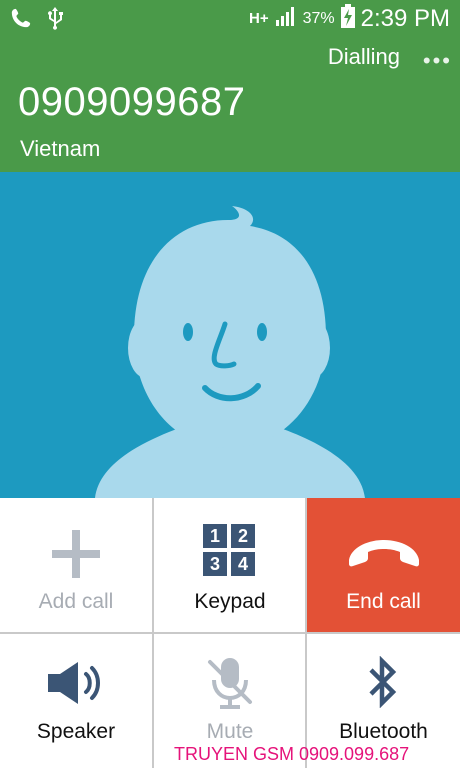 This screenshot has width=460, height=768. I want to click on add-call-label: Add call, so click(76, 601).